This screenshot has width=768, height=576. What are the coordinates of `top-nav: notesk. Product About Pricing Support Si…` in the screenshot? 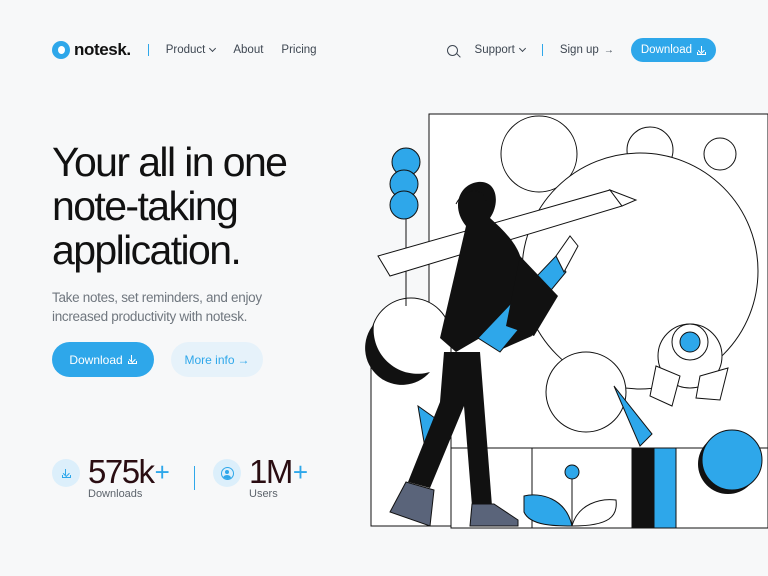 It's located at (384, 50).